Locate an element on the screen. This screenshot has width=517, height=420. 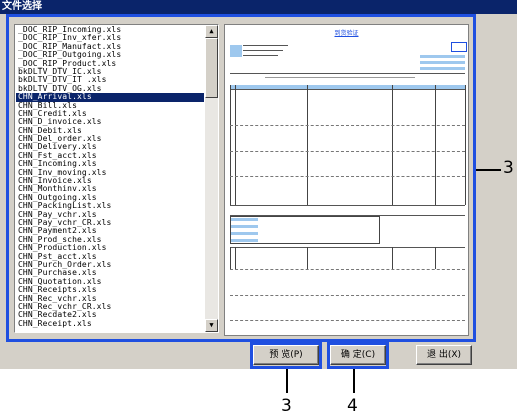
file-list-item: CHN_Inv_moving.xls is located at coordinates (110, 173).